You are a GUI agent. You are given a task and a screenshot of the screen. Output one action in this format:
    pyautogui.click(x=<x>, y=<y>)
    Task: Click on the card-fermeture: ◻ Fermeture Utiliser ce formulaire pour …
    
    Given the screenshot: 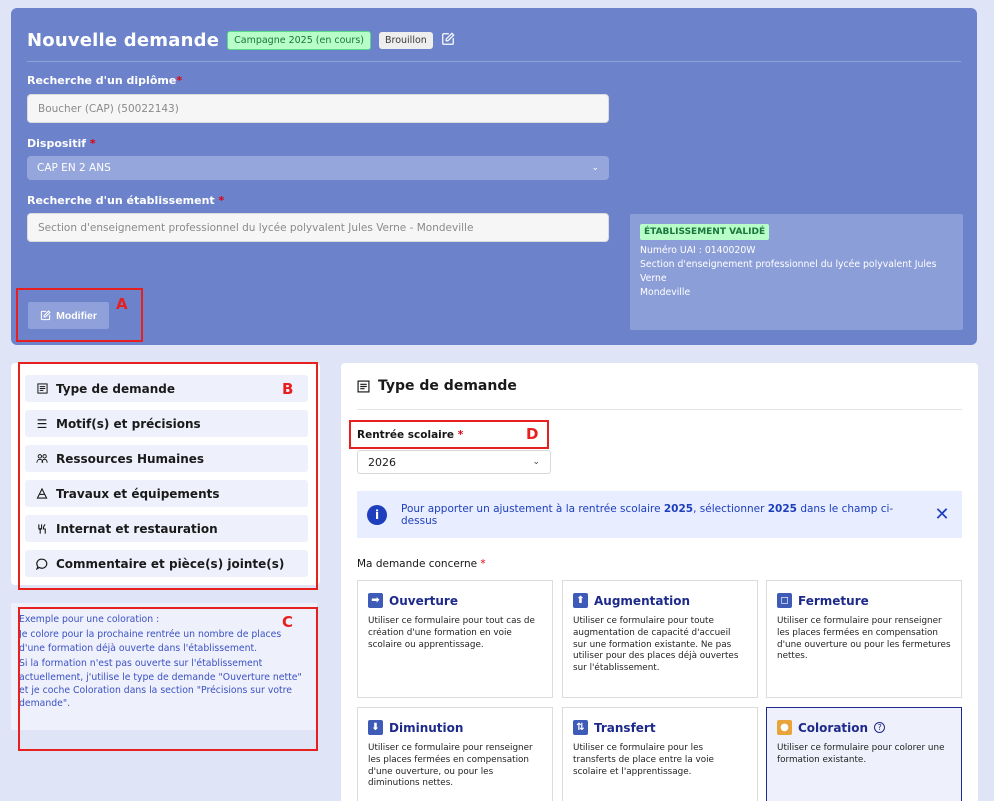 What is the action you would take?
    pyautogui.click(x=864, y=639)
    